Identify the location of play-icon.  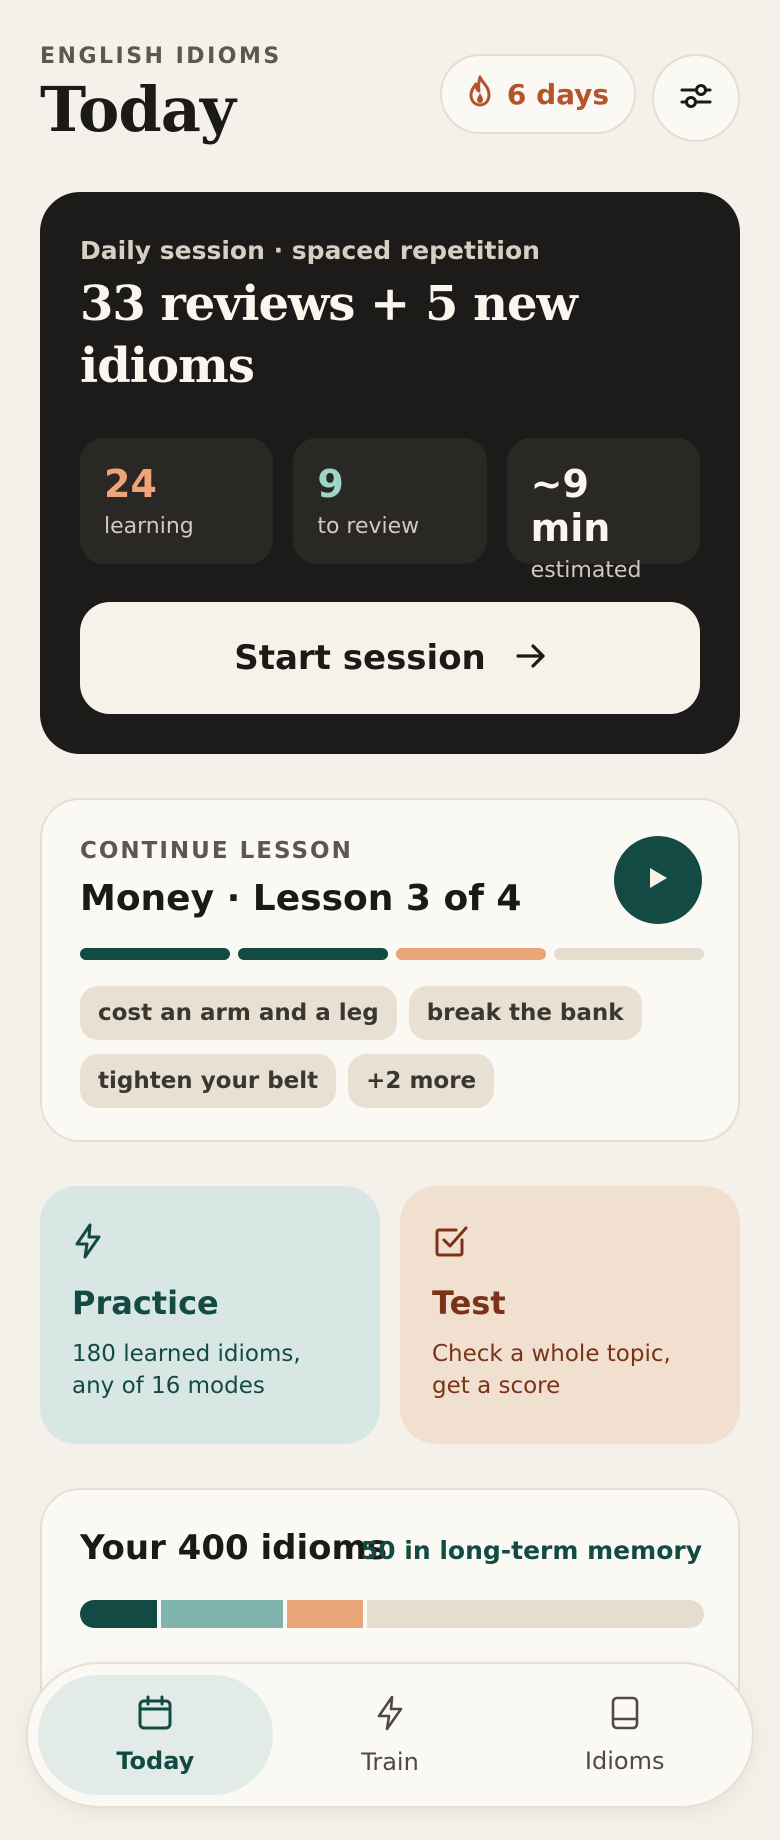
(658, 880).